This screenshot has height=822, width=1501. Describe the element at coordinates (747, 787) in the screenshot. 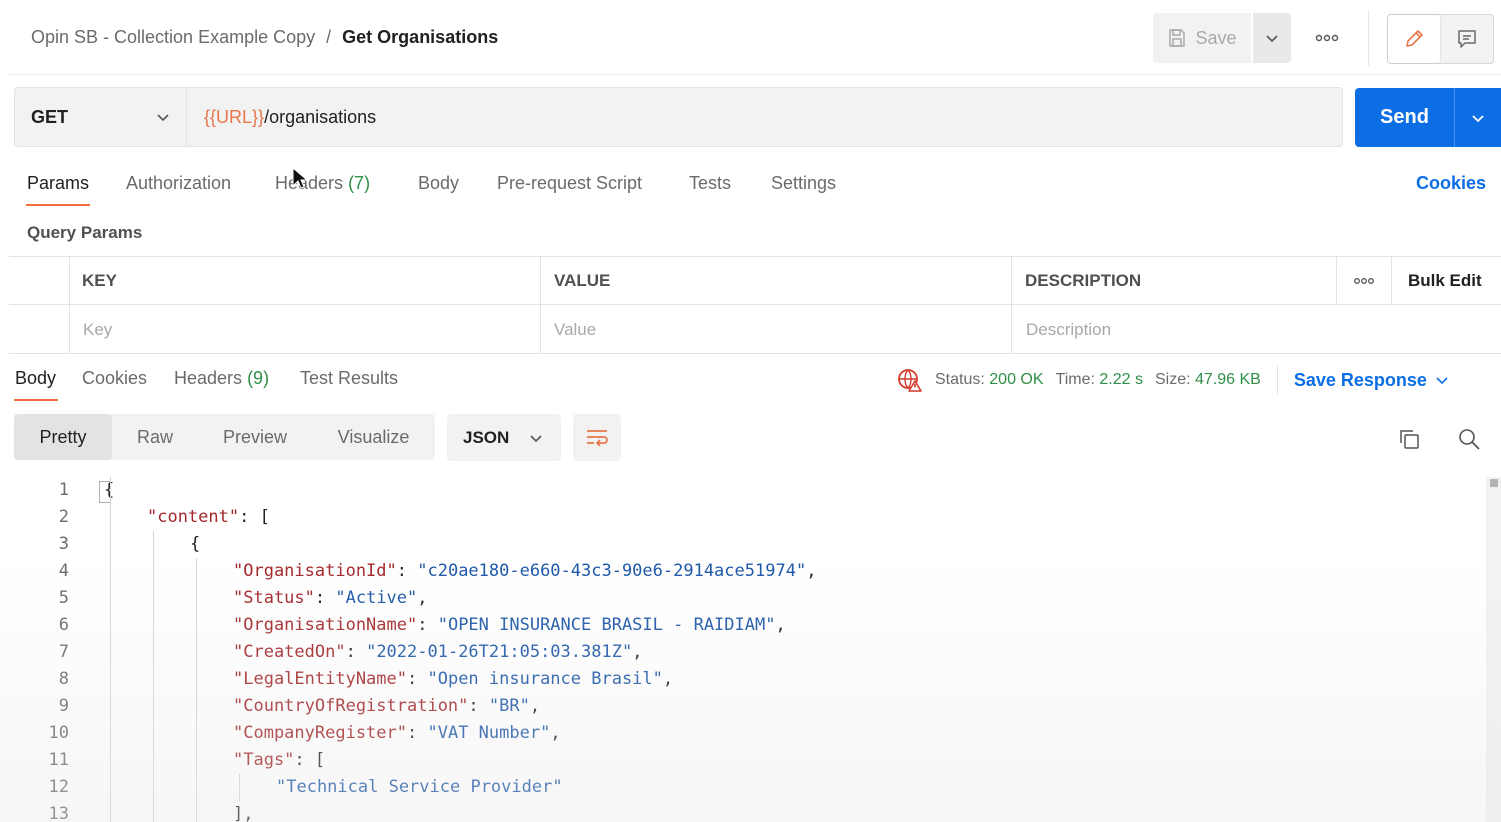

I see `code-line: 12 "Technical Service Provider"` at that location.